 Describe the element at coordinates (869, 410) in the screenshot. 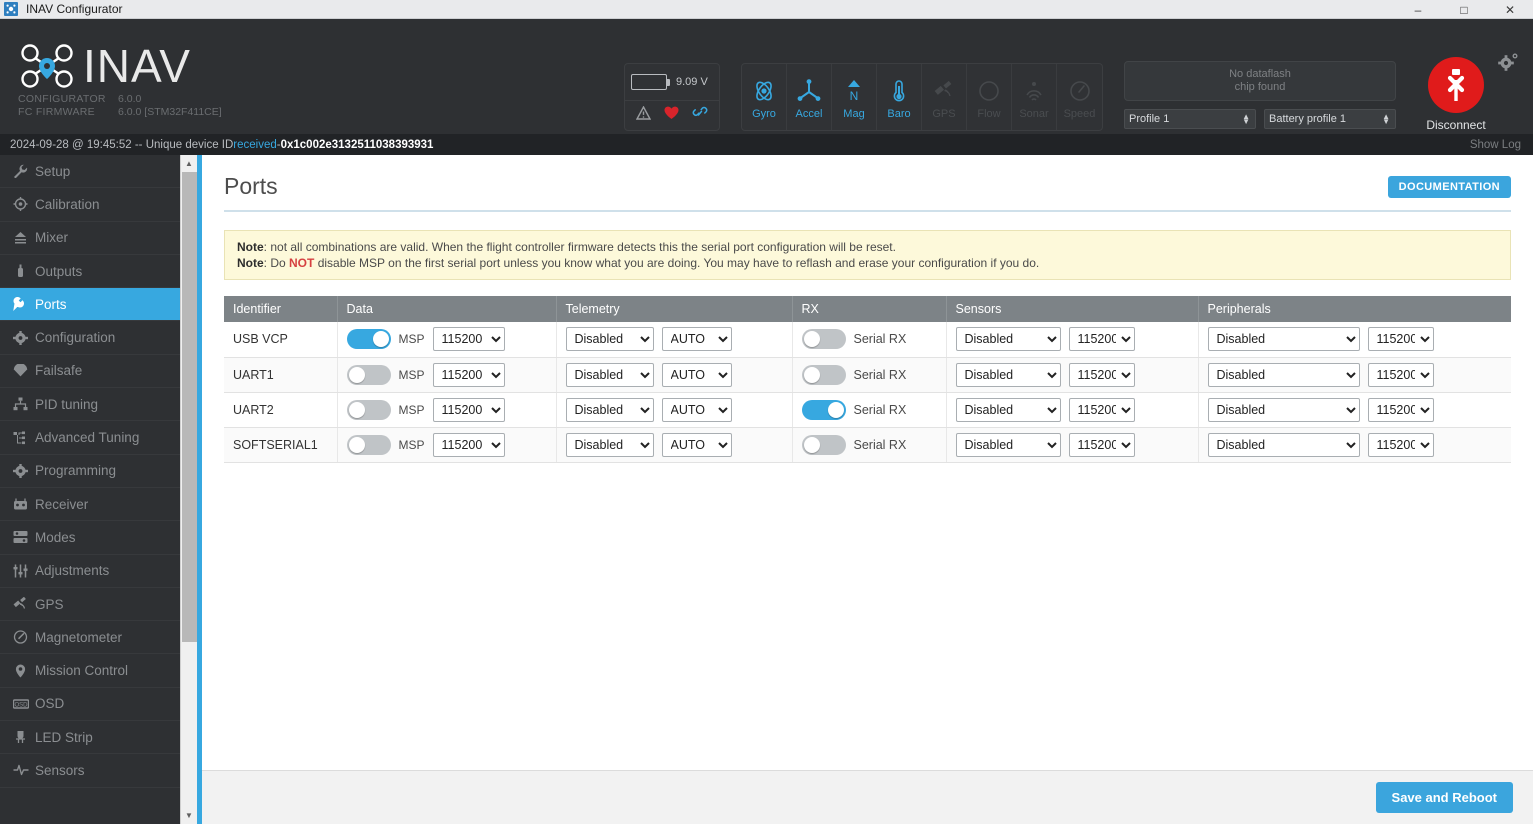

I see `cell-rx: Serial RX` at that location.